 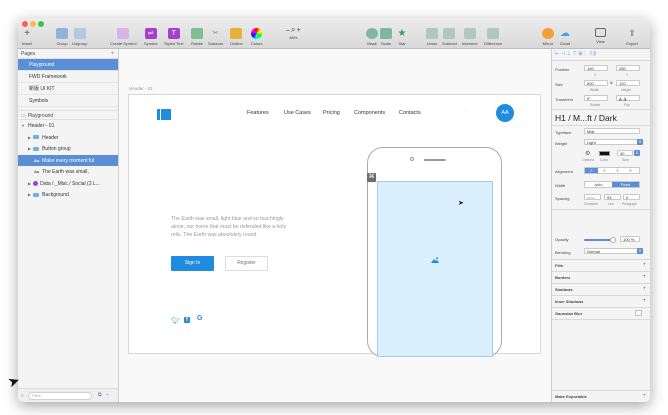 What do you see at coordinates (258, 113) in the screenshot?
I see `nav-features: Features` at bounding box center [258, 113].